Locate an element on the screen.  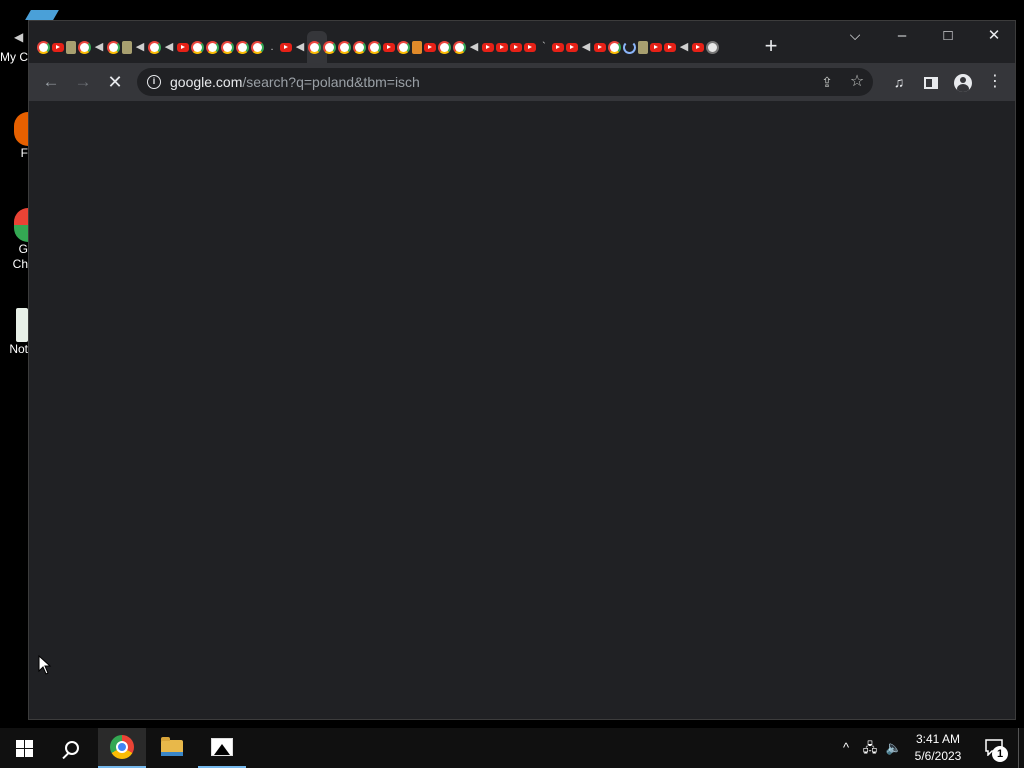
system-tray: ^ 🖧 🔈 3:41 AM 5/6/2023 1 is located at coordinates (924, 748).